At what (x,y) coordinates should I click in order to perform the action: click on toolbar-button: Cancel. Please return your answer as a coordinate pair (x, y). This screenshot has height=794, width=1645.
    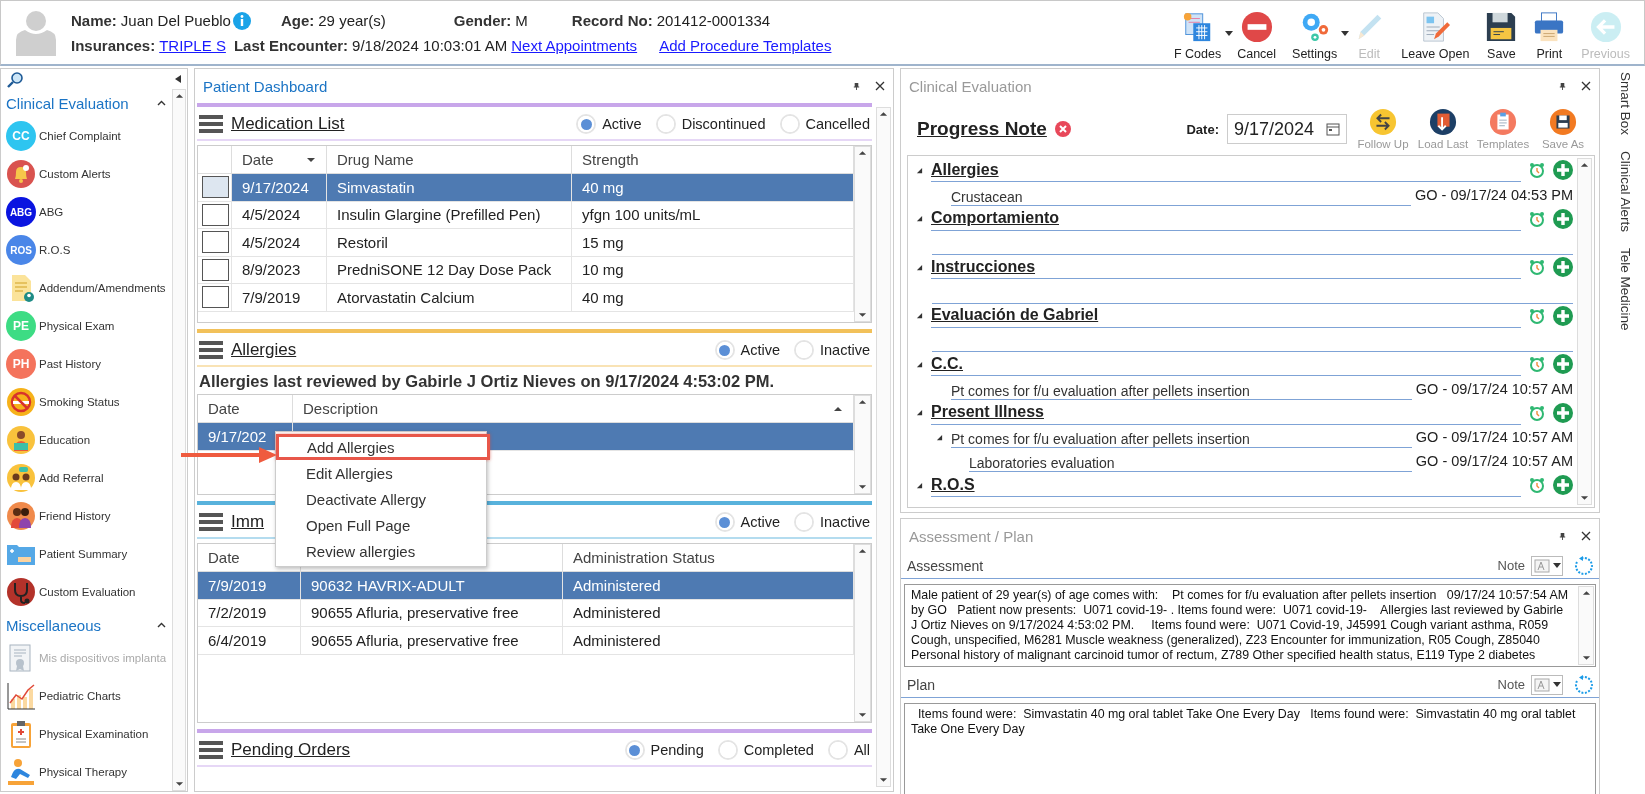
    Looking at the image, I should click on (1257, 35).